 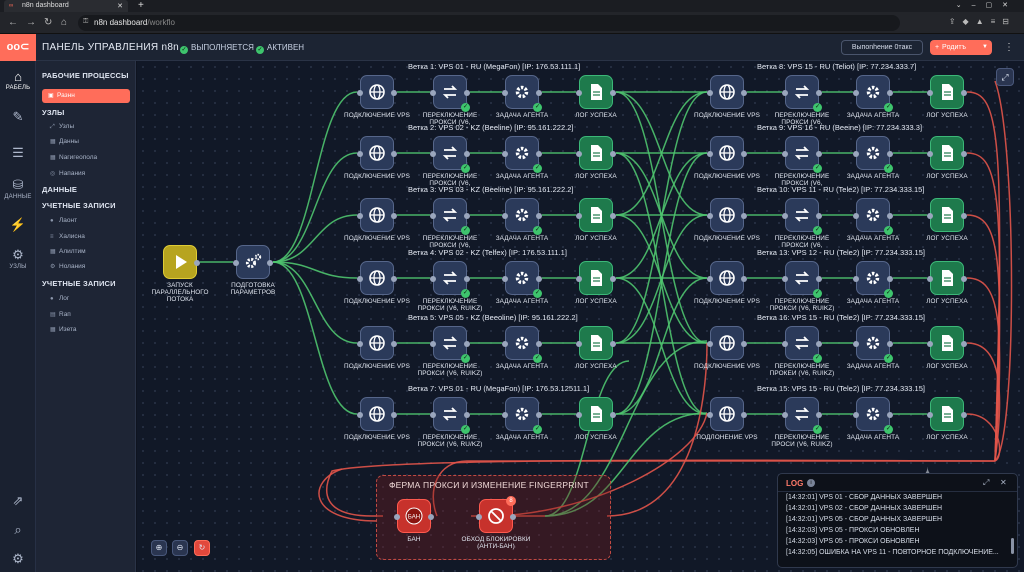 What do you see at coordinates (67, 173) in the screenshot?
I see `sidebar-item-reminders: ◎ Напания` at bounding box center [67, 173].